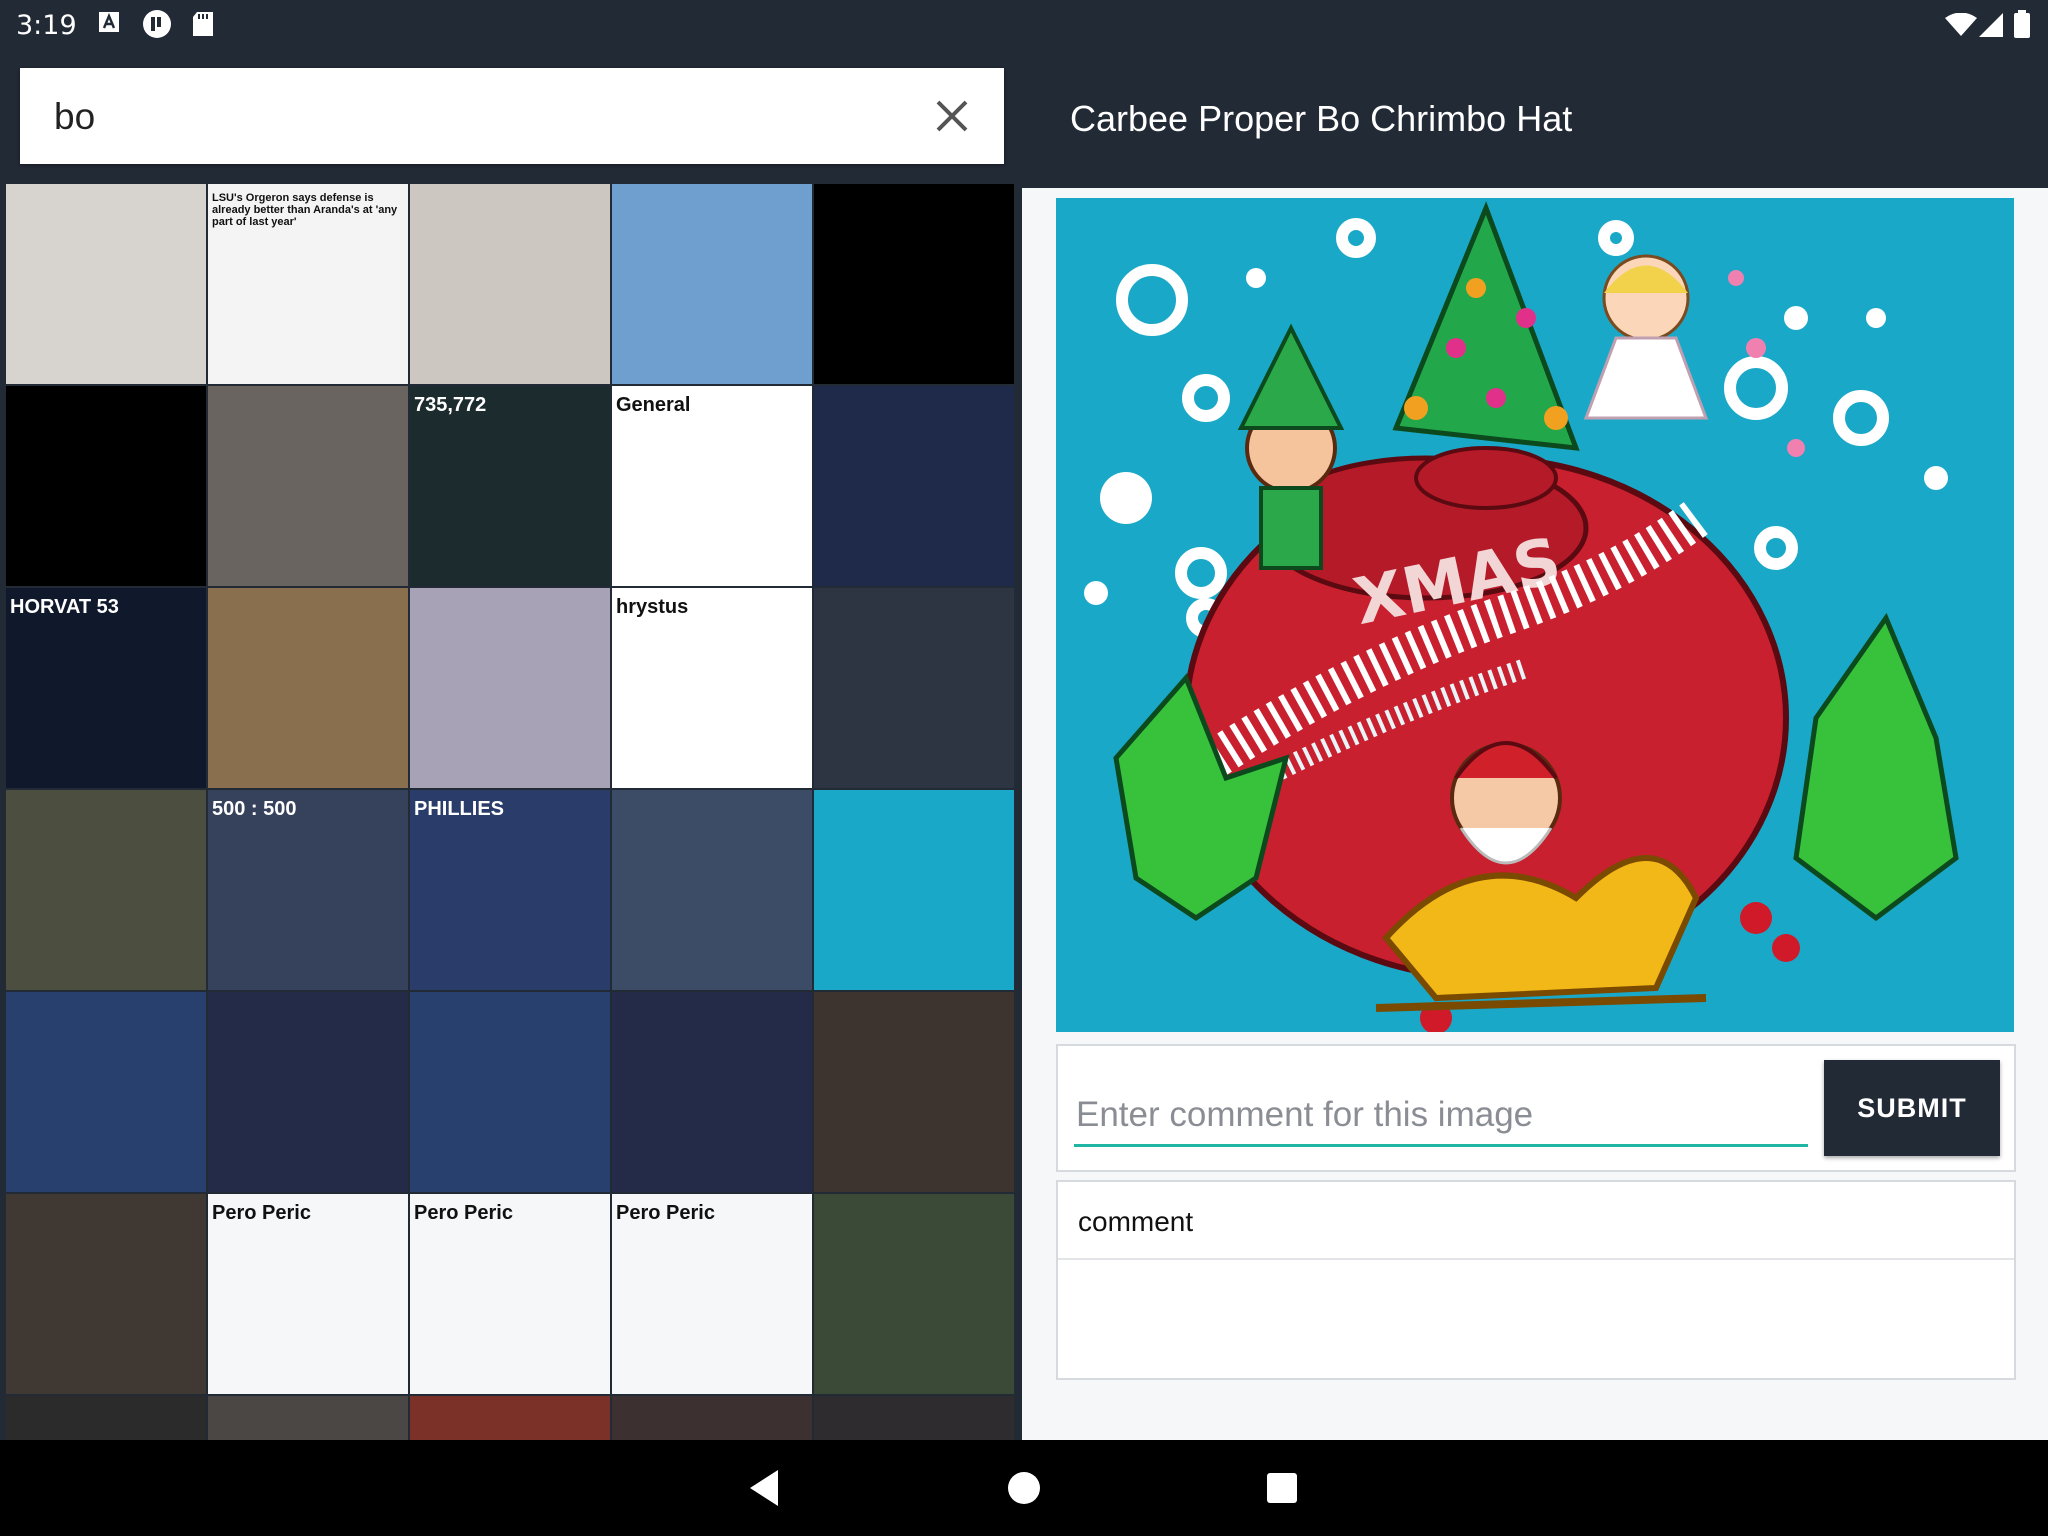 The image size is (2048, 1536). Describe the element at coordinates (106, 1294) in the screenshot. I see `grid-image-dog` at that location.